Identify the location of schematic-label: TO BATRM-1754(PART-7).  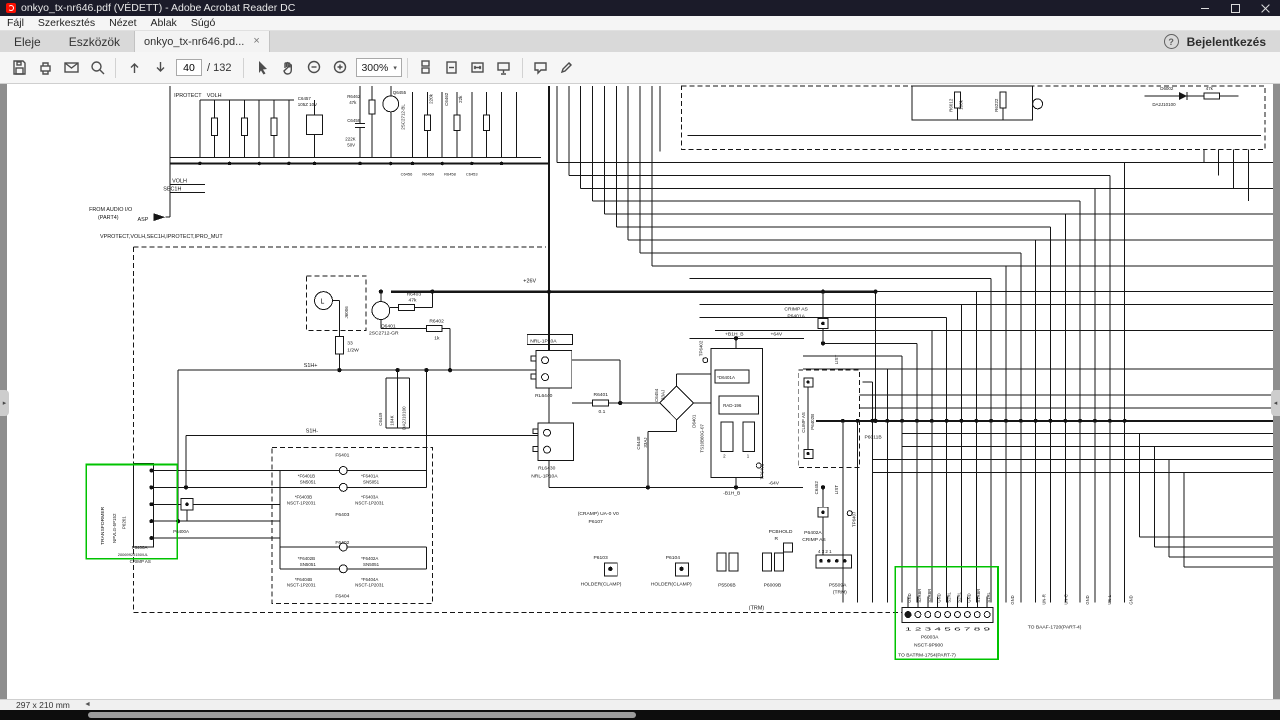
(927, 655).